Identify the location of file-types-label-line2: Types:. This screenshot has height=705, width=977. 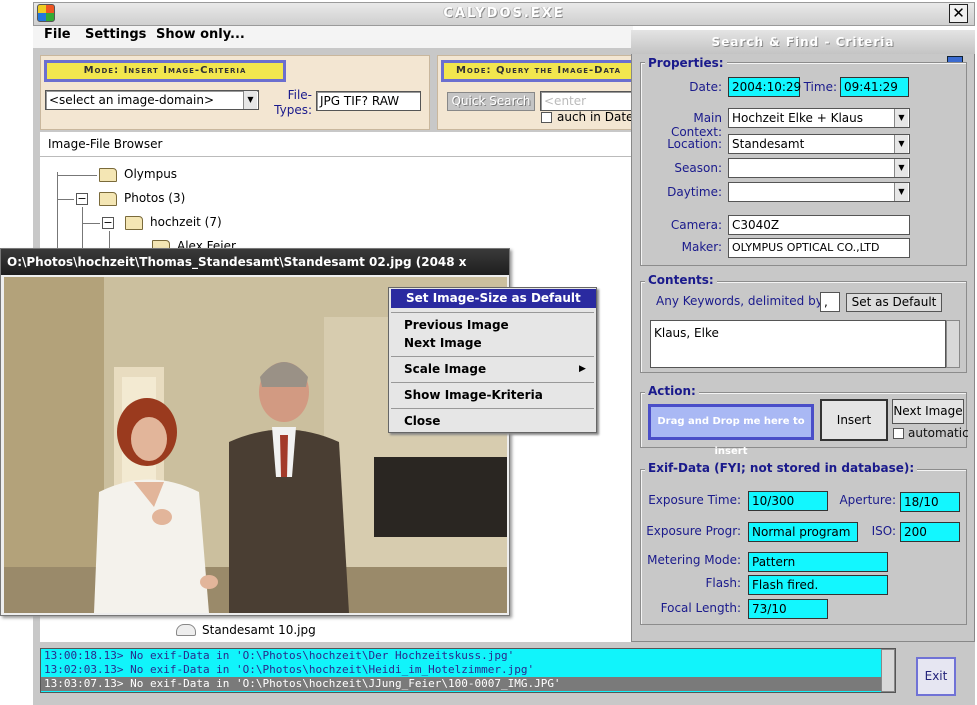
(293, 110).